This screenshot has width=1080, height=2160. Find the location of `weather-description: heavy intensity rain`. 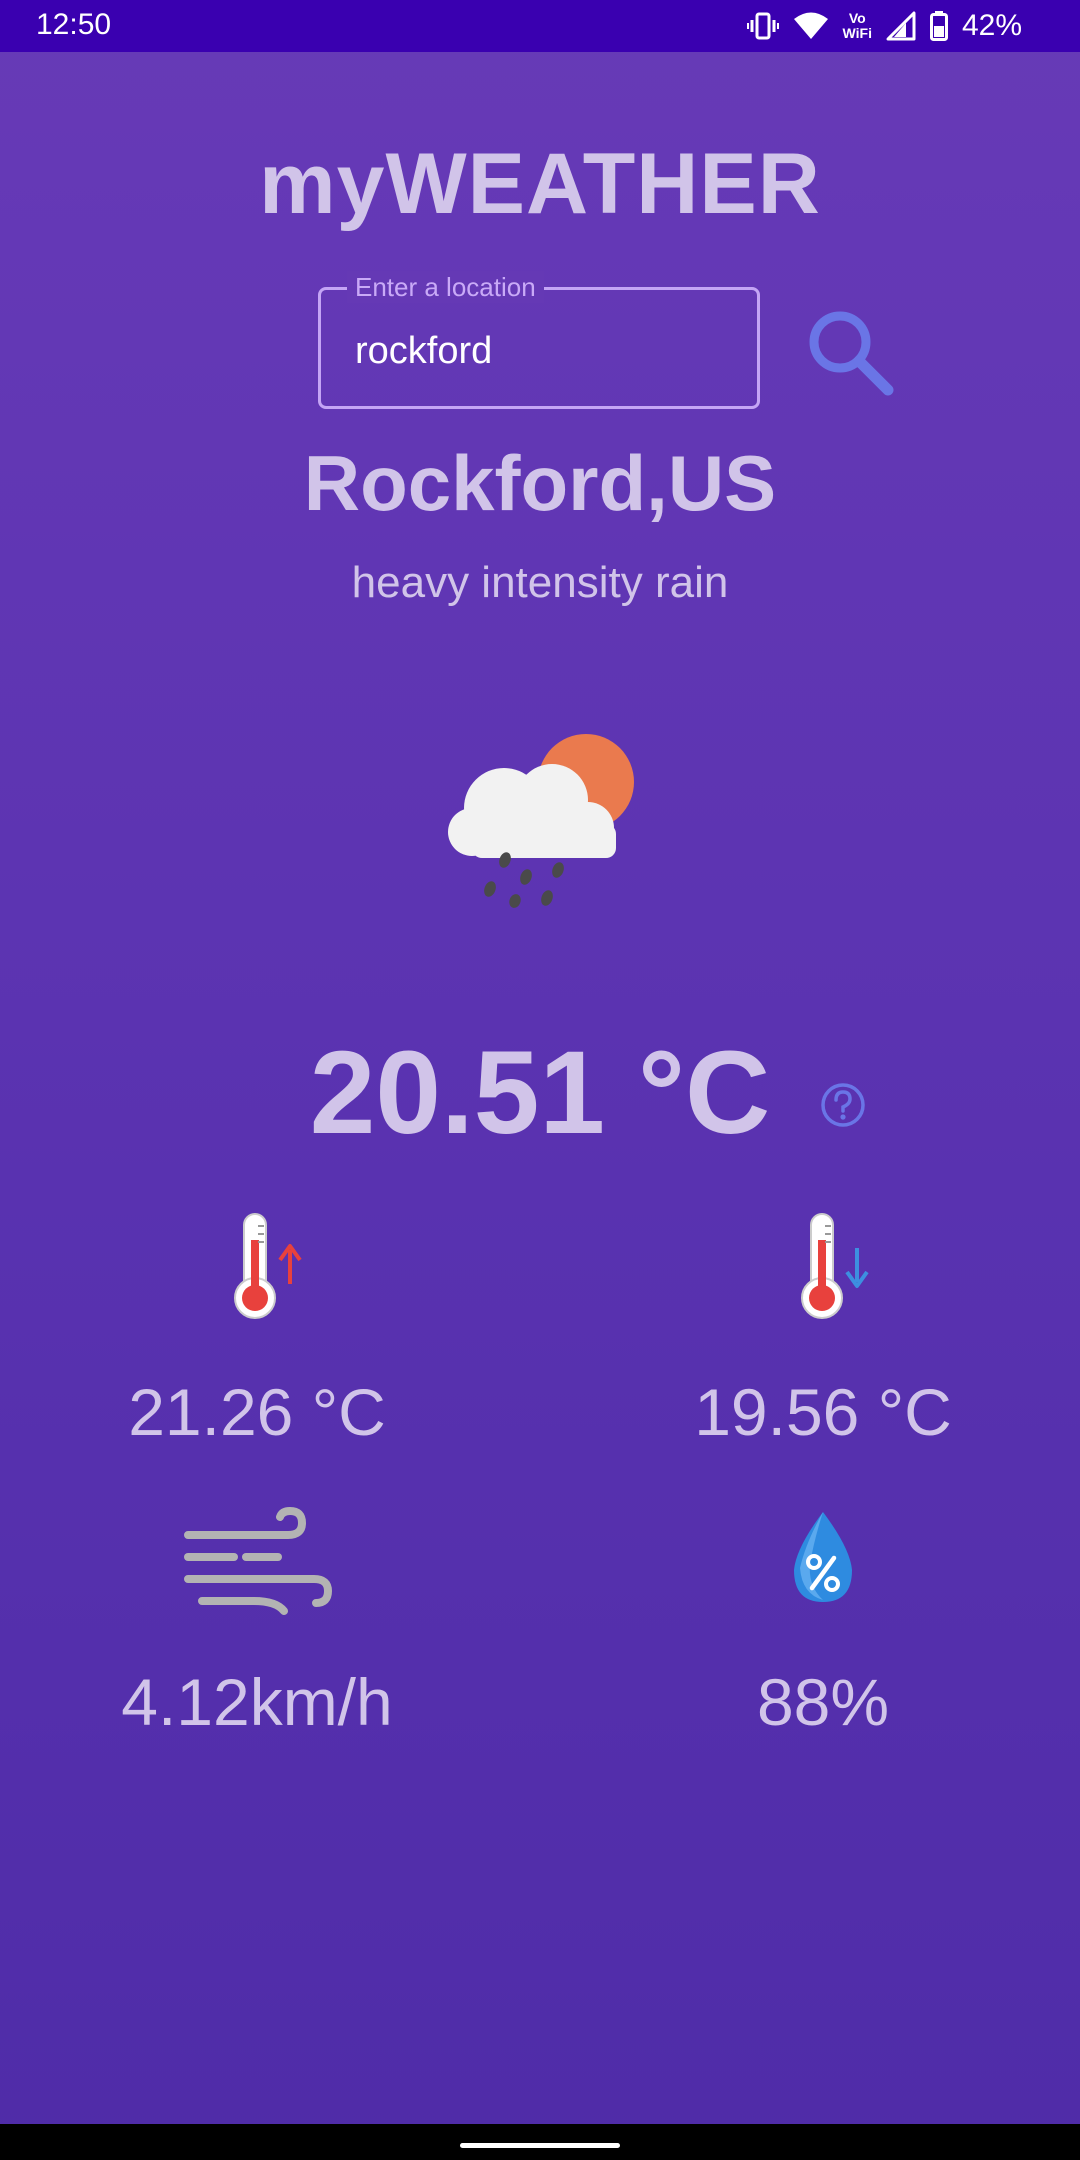

weather-description: heavy intensity rain is located at coordinates (540, 582).